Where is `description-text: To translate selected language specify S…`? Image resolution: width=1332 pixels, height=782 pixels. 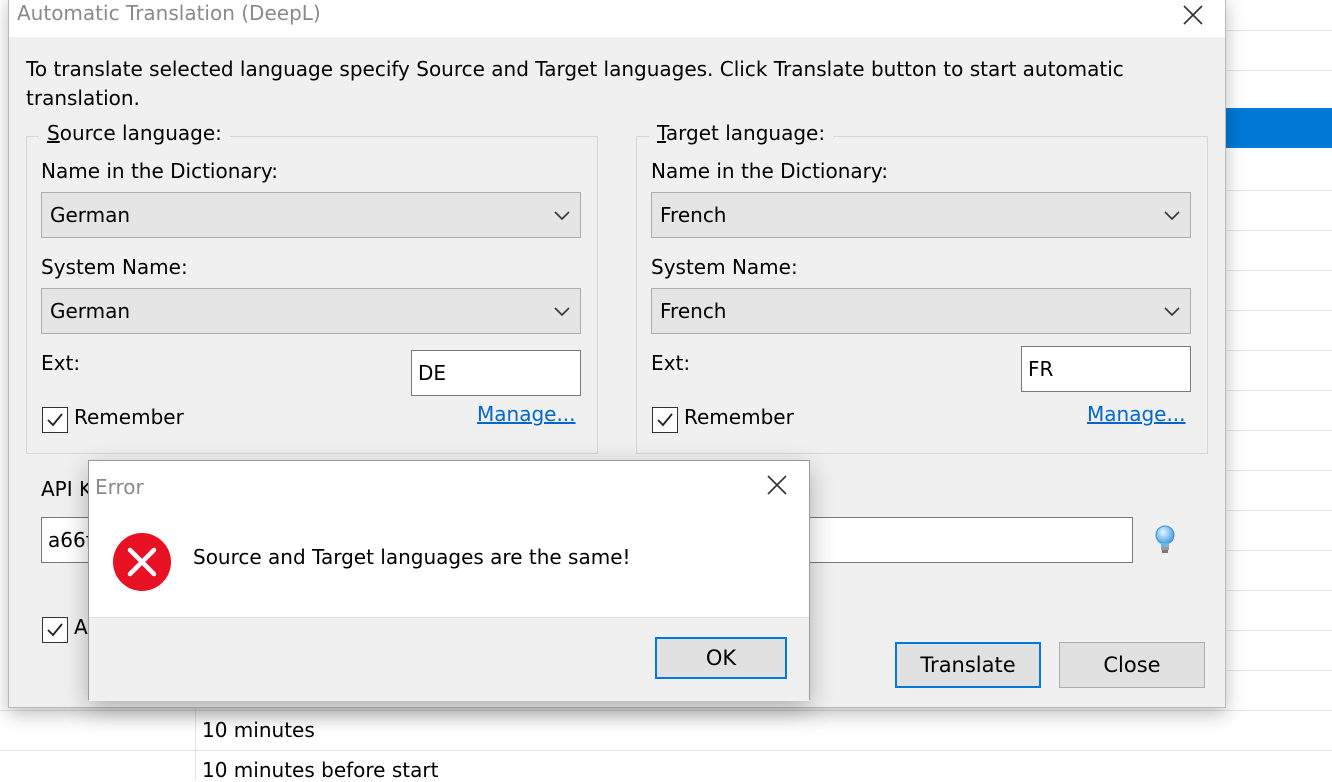 description-text: To translate selected language specify S… is located at coordinates (575, 83).